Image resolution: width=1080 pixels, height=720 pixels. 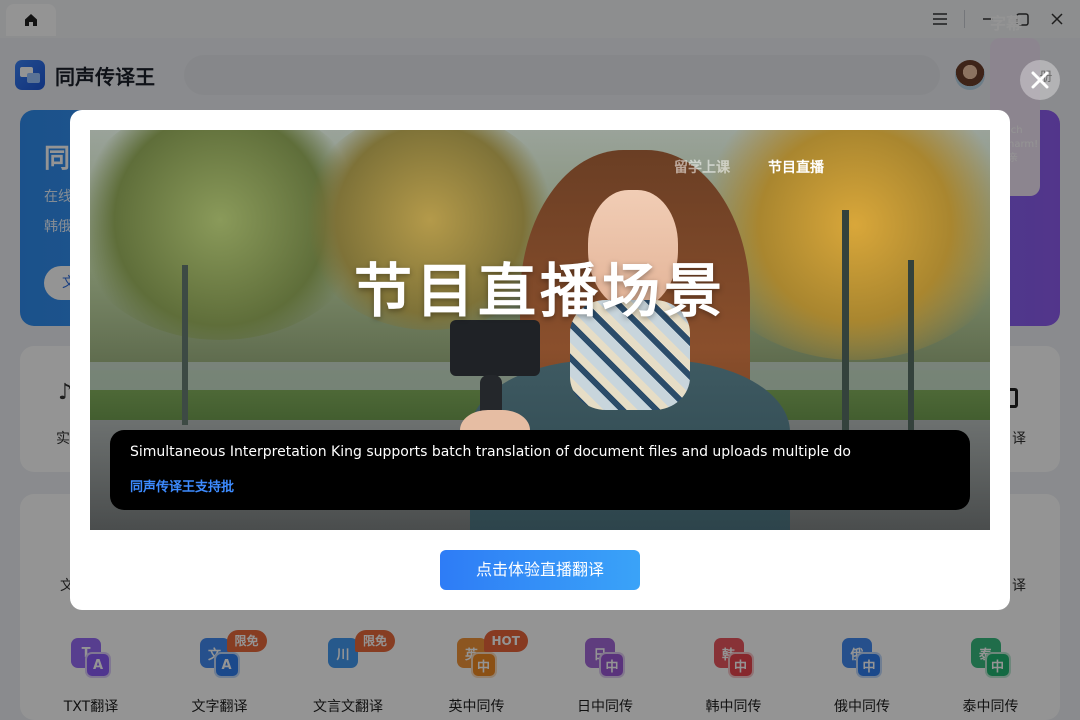 I want to click on phone-gimbal, so click(x=495, y=348).